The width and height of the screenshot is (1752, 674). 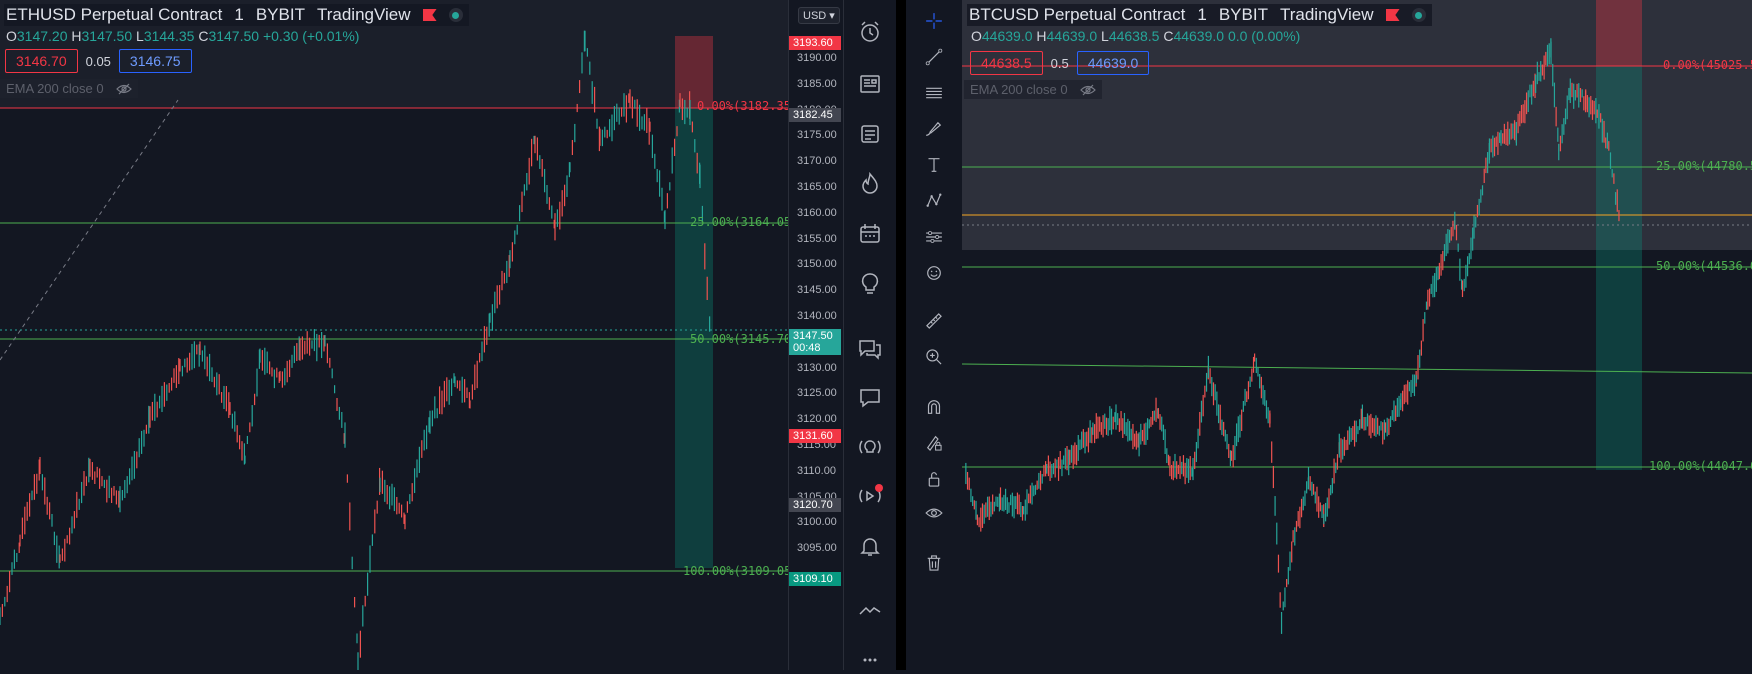 I want to click on price-axis-tick: 3190.00, so click(x=817, y=58).